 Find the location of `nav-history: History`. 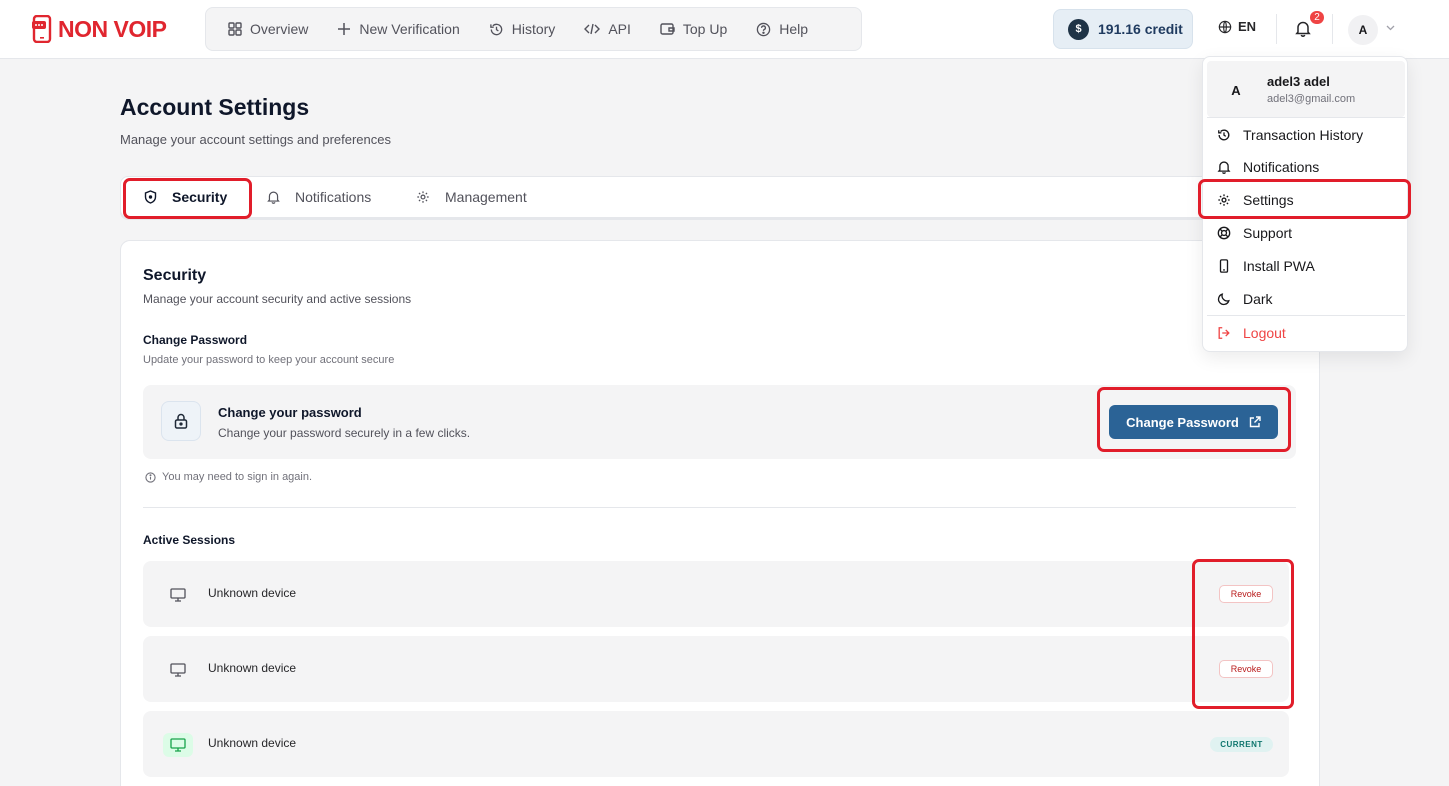

nav-history: History is located at coordinates (522, 29).